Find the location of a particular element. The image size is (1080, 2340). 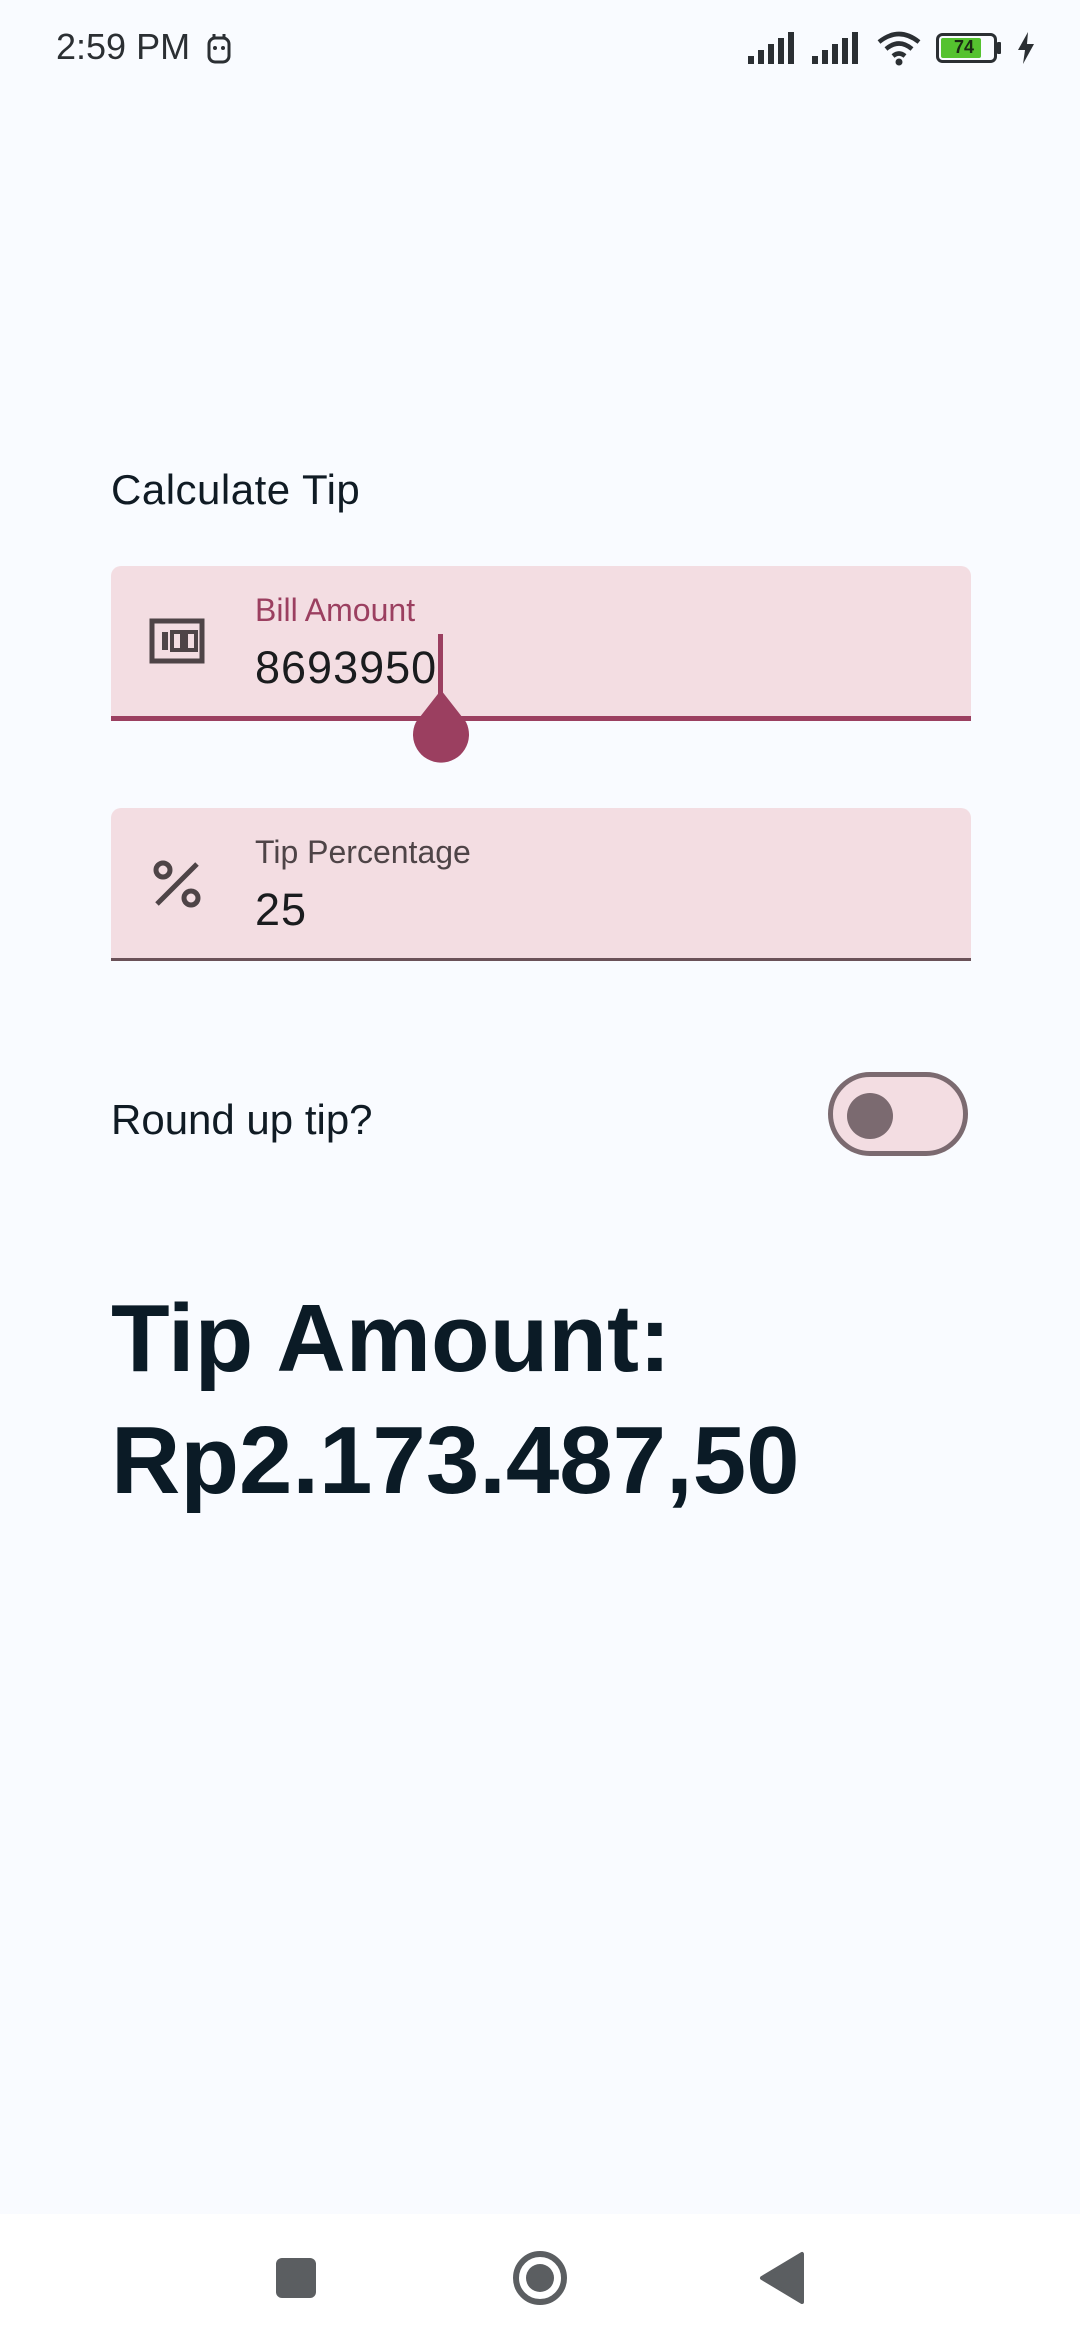

bill-amount-input: 8693950 is located at coordinates (346, 668).